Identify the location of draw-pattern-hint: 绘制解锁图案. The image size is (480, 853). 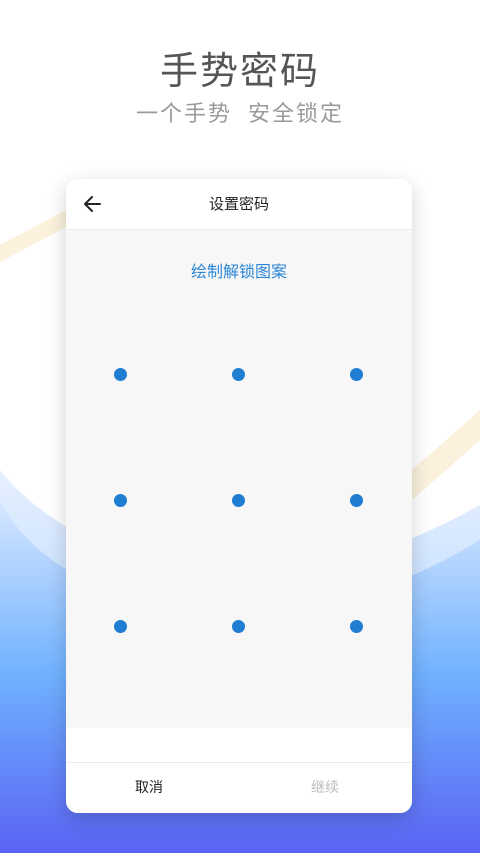
(238, 271).